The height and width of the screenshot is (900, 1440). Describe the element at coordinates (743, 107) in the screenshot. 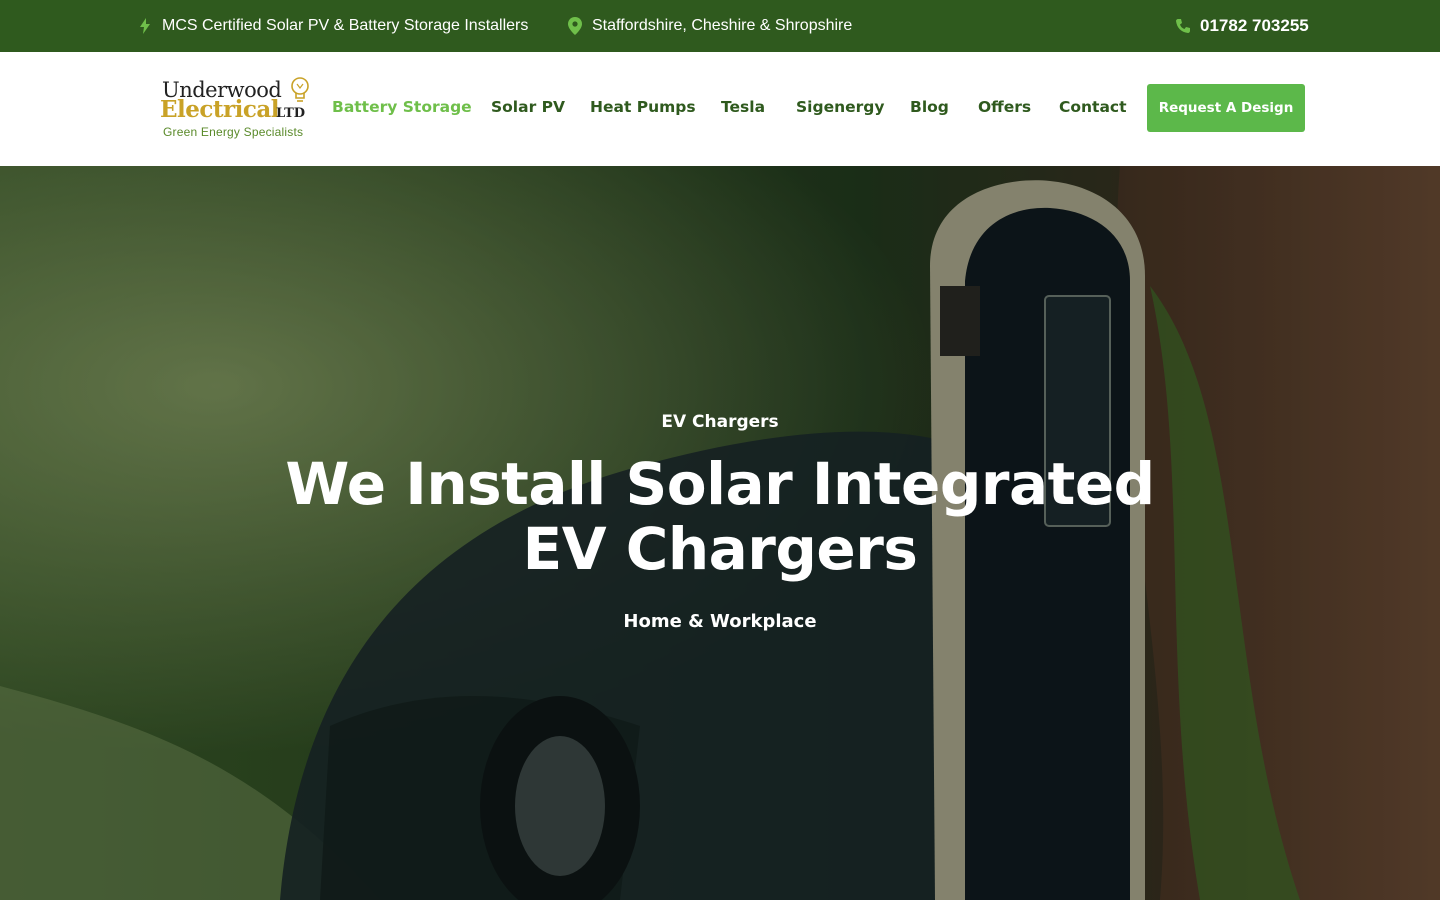

I see `nav-item-tesla: Tesla` at that location.